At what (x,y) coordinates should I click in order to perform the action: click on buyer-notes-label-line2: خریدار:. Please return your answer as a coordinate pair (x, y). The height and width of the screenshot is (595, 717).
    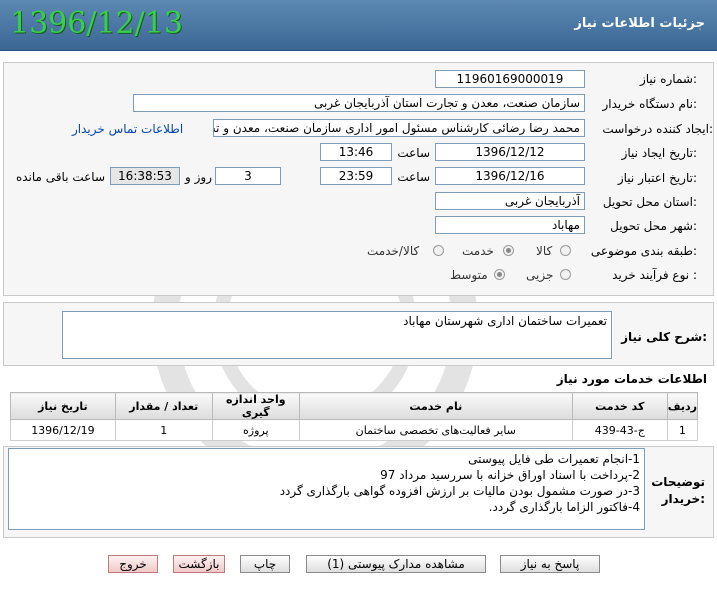
    Looking at the image, I should click on (683, 499).